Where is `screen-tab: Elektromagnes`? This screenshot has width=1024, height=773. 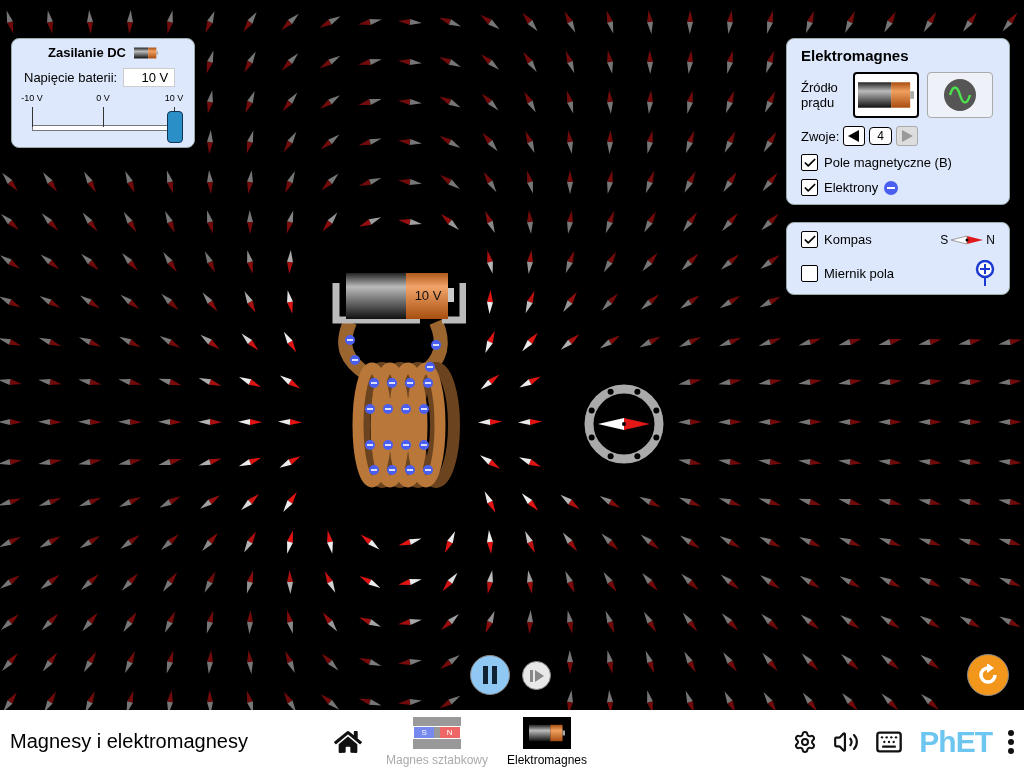 screen-tab: Elektromagnes is located at coordinates (547, 741).